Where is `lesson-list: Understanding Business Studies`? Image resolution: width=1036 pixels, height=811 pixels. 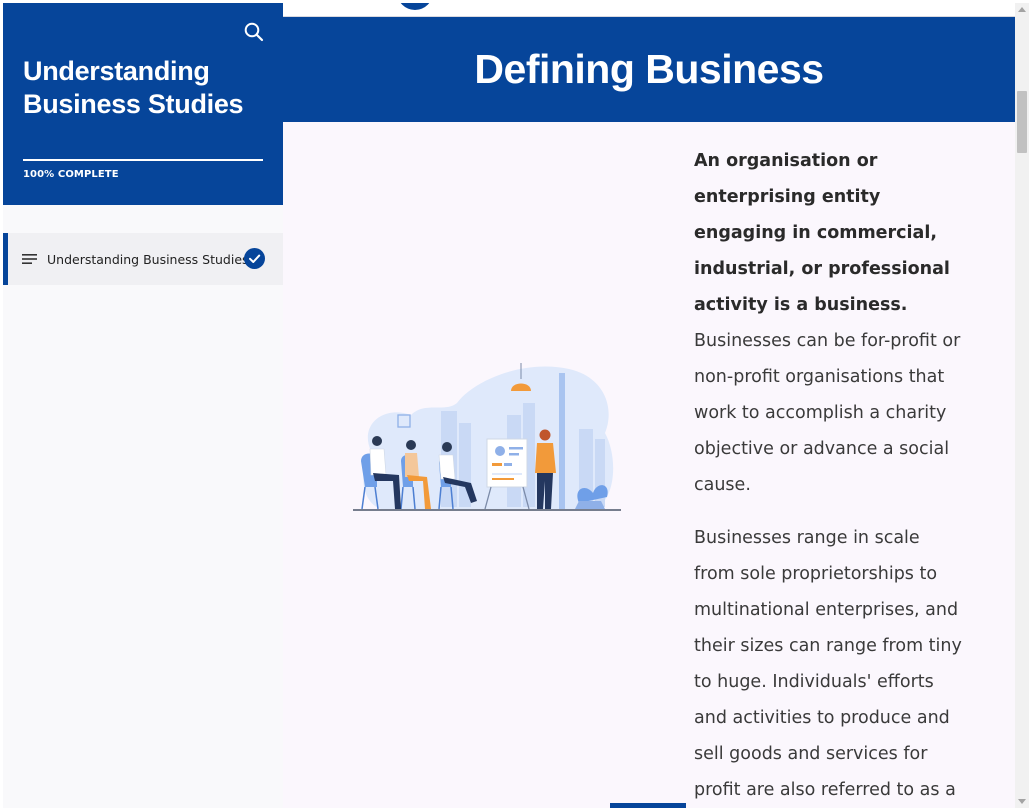
lesson-list: Understanding Business Studies is located at coordinates (143, 259).